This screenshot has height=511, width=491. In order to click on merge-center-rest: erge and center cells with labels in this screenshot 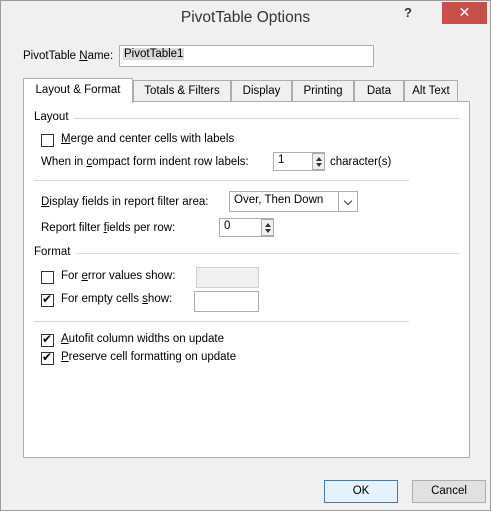, I will do `click(152, 139)`.